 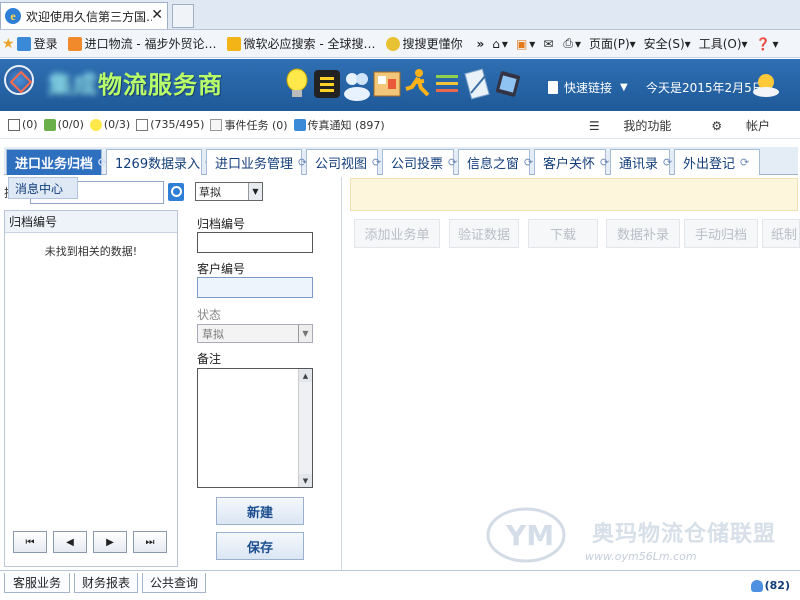 I want to click on close-icon: ✕, so click(x=157, y=15).